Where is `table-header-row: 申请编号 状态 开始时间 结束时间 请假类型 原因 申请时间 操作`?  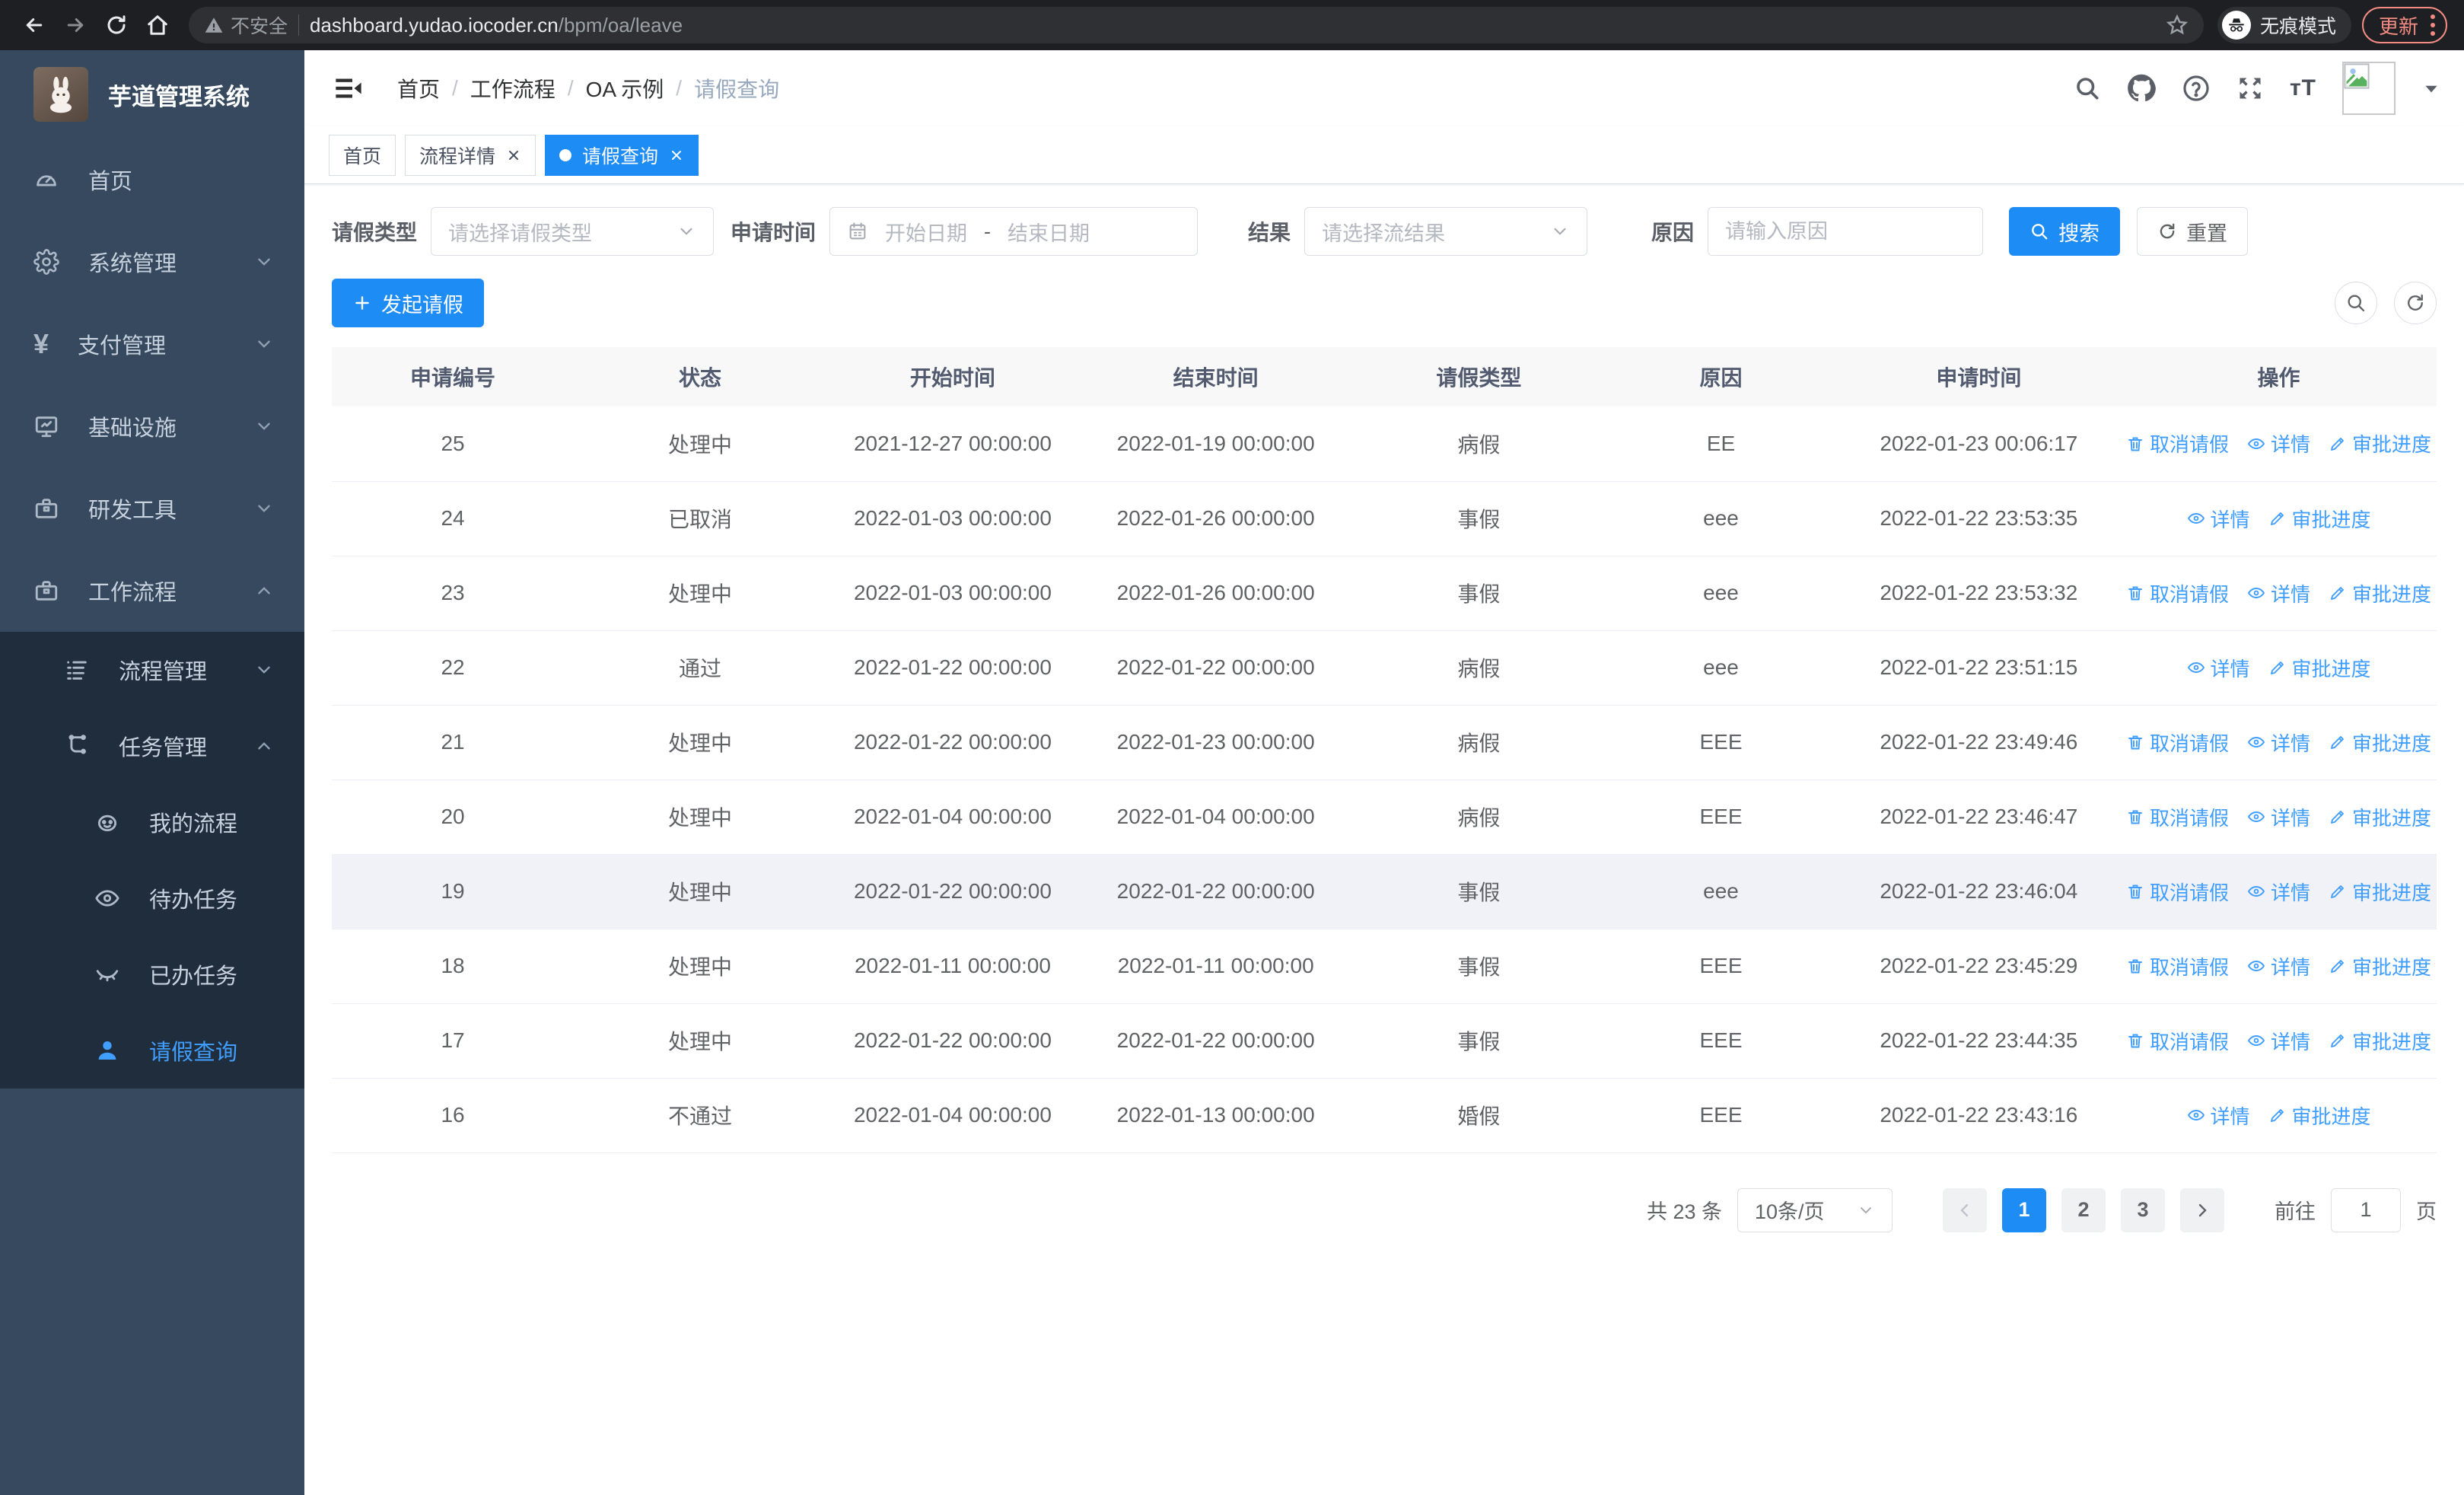
table-header-row: 申请编号 状态 开始时间 结束时间 请假类型 原因 申请时间 操作 is located at coordinates (1384, 376).